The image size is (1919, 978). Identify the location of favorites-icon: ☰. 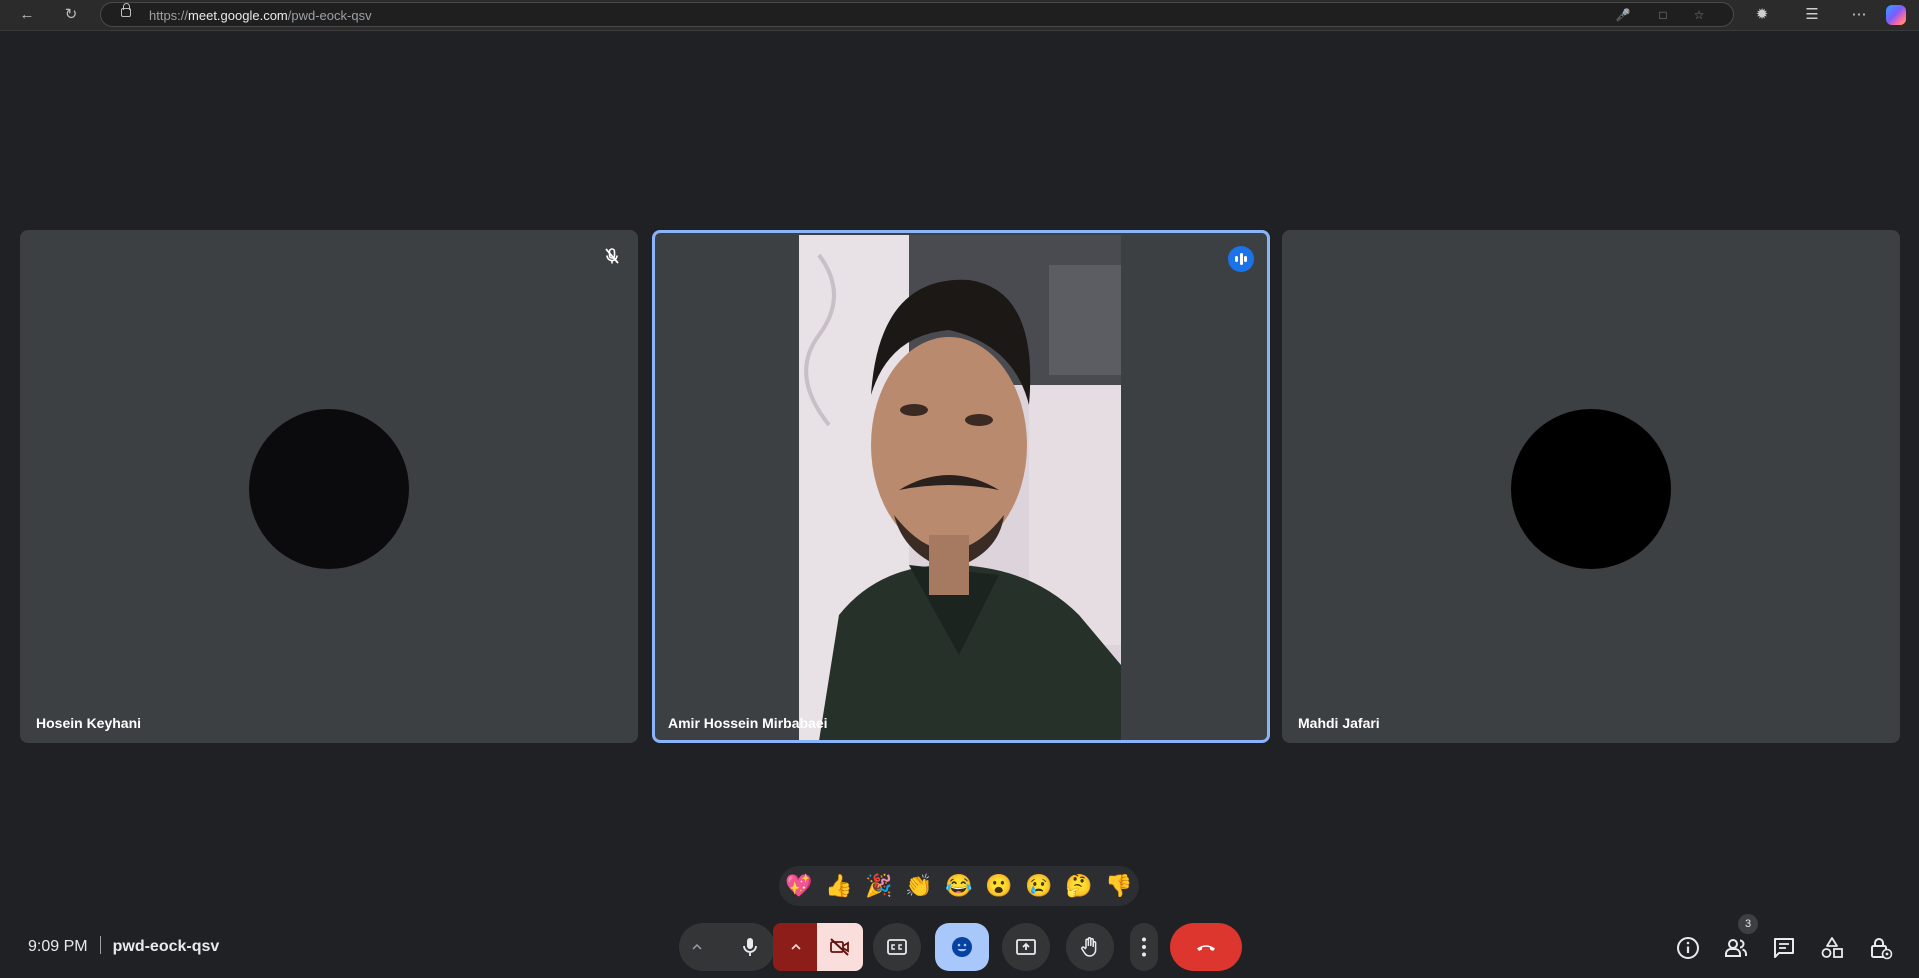
(1812, 15).